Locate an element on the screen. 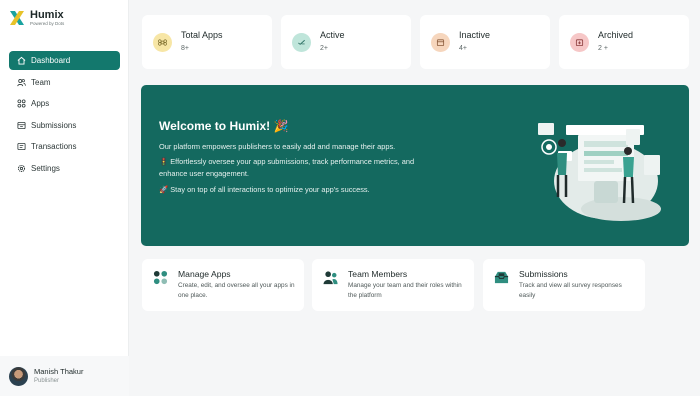 The image size is (700, 396). stat-label: Total Apps is located at coordinates (202, 35).